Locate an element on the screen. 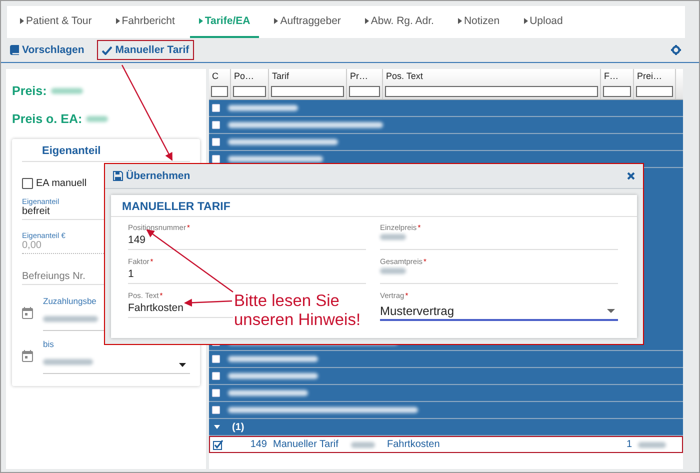 This screenshot has height=473, width=700. table-cell: Manueller Tarif is located at coordinates (305, 444).